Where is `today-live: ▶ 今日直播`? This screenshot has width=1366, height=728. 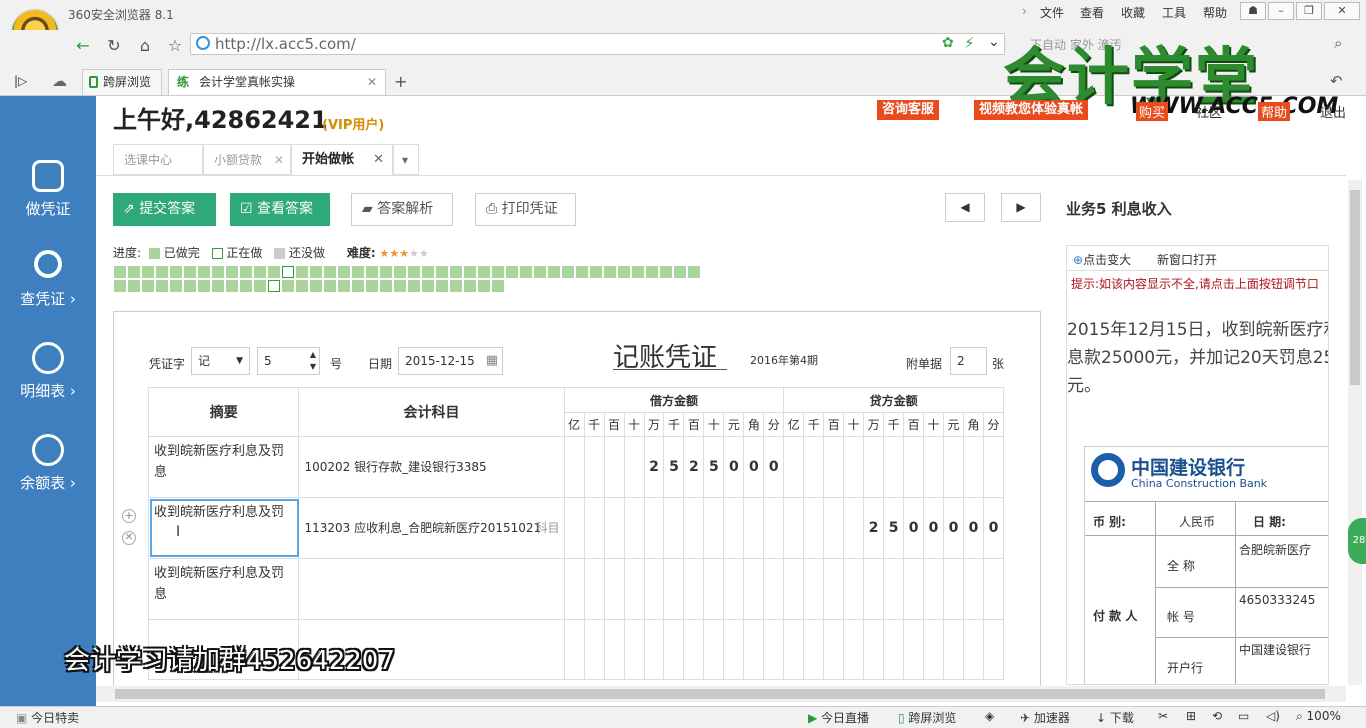 today-live: ▶ 今日直播 is located at coordinates (838, 717).